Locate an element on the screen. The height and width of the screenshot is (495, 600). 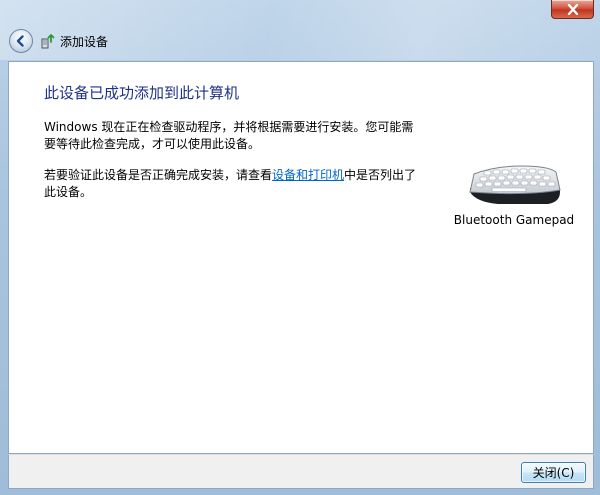
verify-text: 若要验证此设备是否正确完成安装，请查看设备和打印机中是否列出了此设备。 is located at coordinates (234, 184).